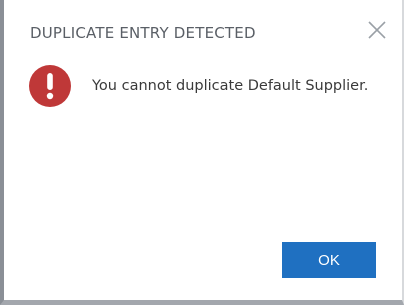  I want to click on close-icon, so click(377, 30).